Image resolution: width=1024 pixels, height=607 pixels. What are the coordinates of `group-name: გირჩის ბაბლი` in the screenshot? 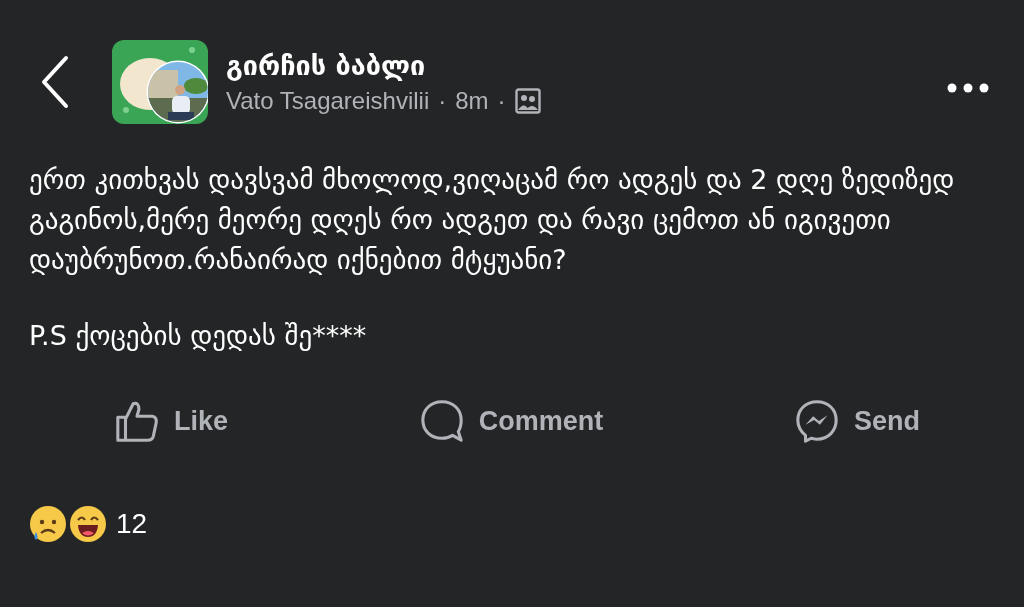 It's located at (586, 65).